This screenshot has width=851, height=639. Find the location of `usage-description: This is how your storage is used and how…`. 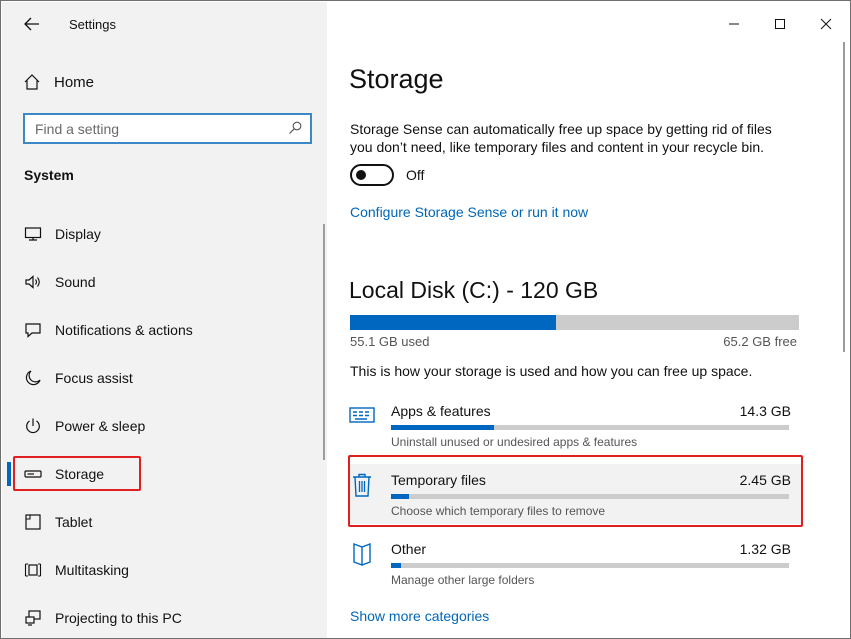

usage-description: This is how your storage is used and how… is located at coordinates (551, 371).